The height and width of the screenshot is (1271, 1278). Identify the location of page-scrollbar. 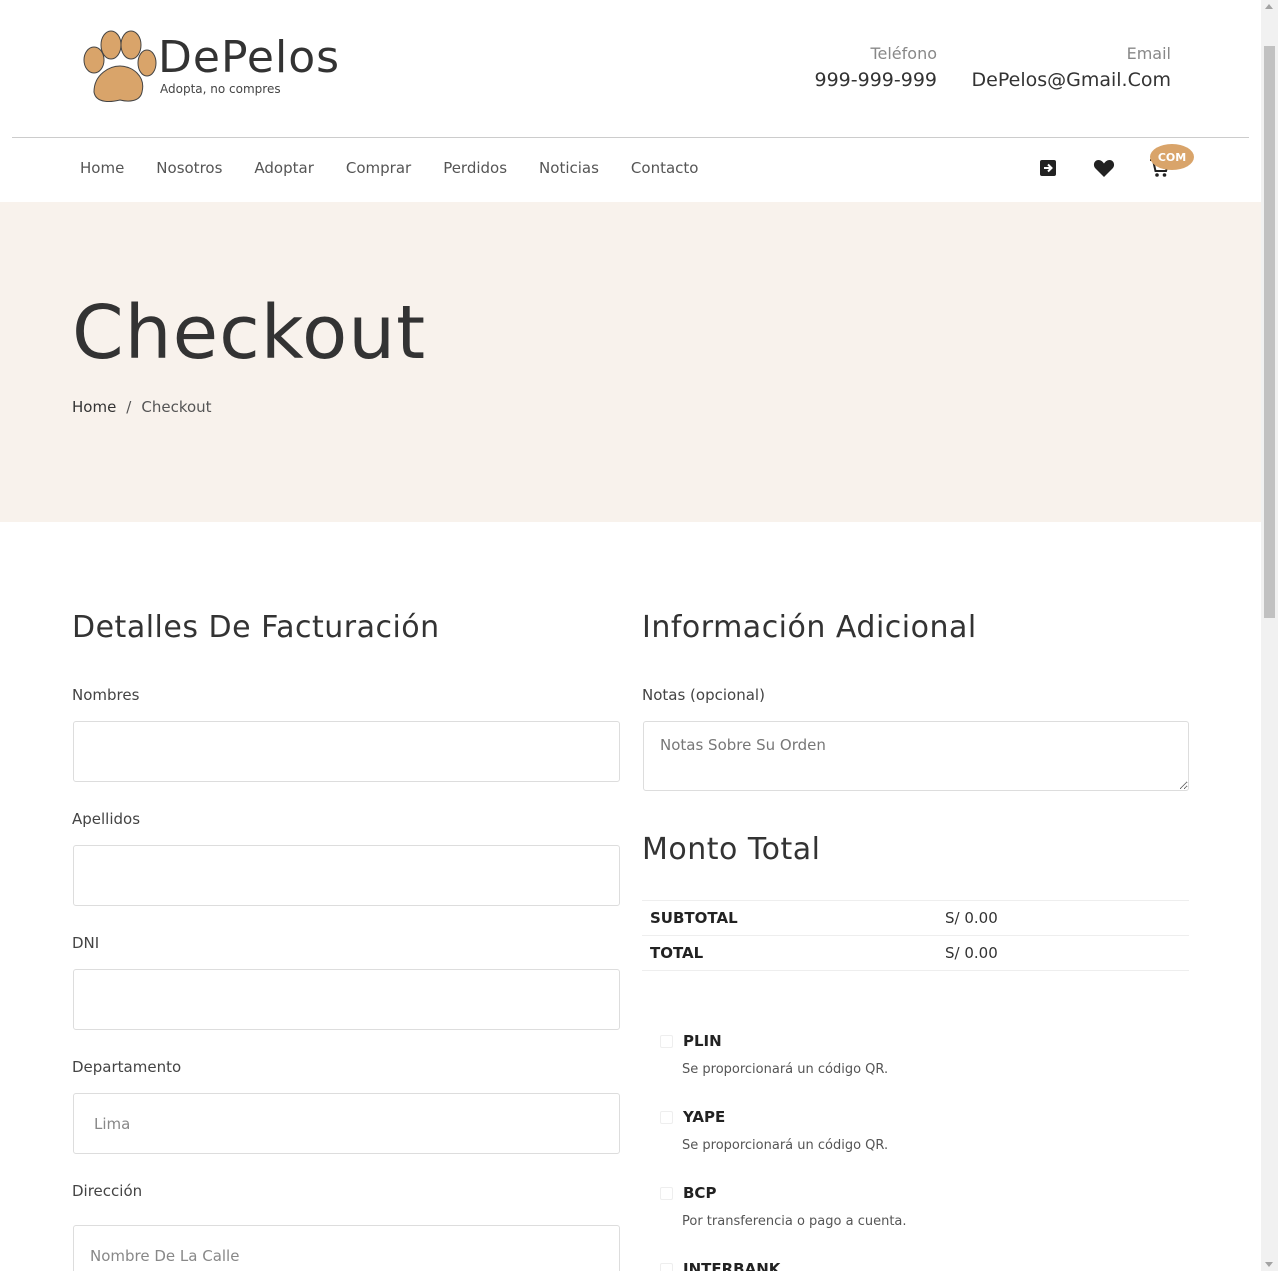
(1269, 635).